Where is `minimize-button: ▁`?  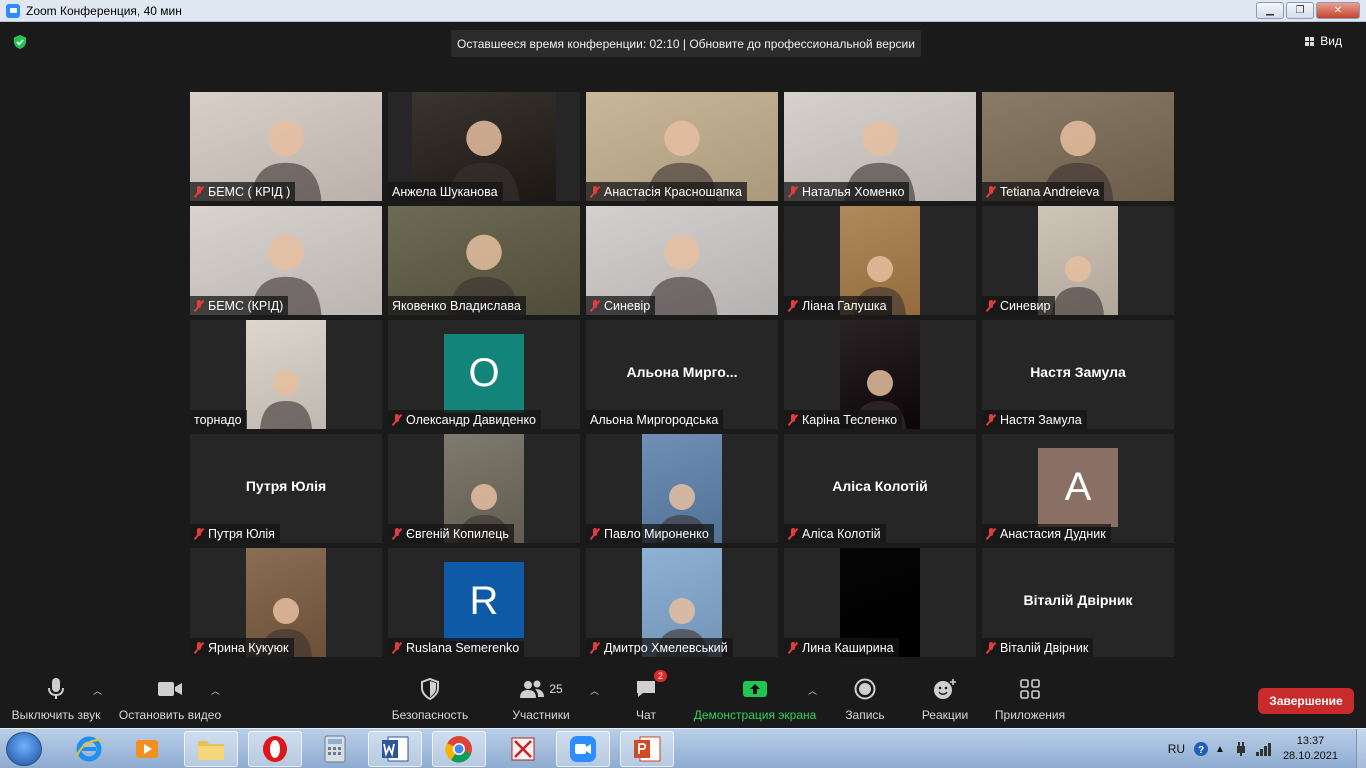
minimize-button: ▁ is located at coordinates (1270, 10).